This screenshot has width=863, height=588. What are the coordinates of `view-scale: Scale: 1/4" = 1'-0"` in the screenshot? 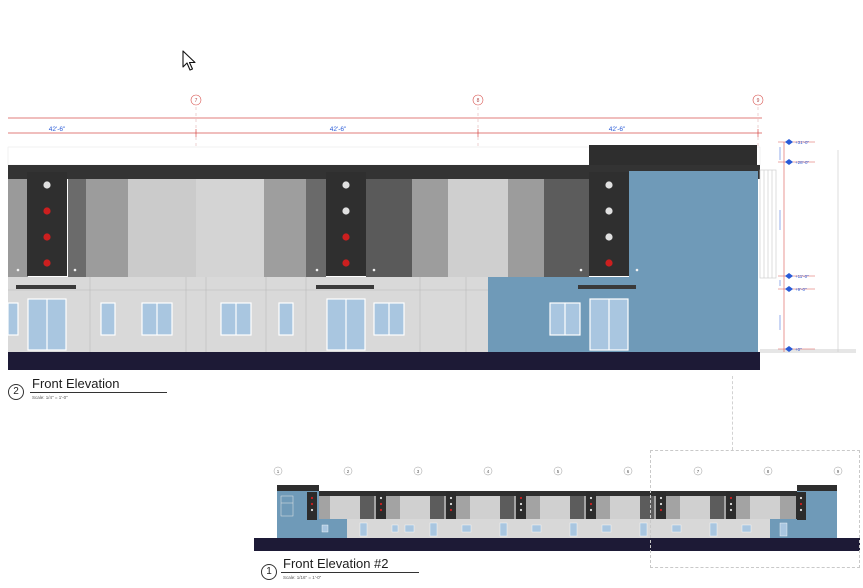 It's located at (50, 397).